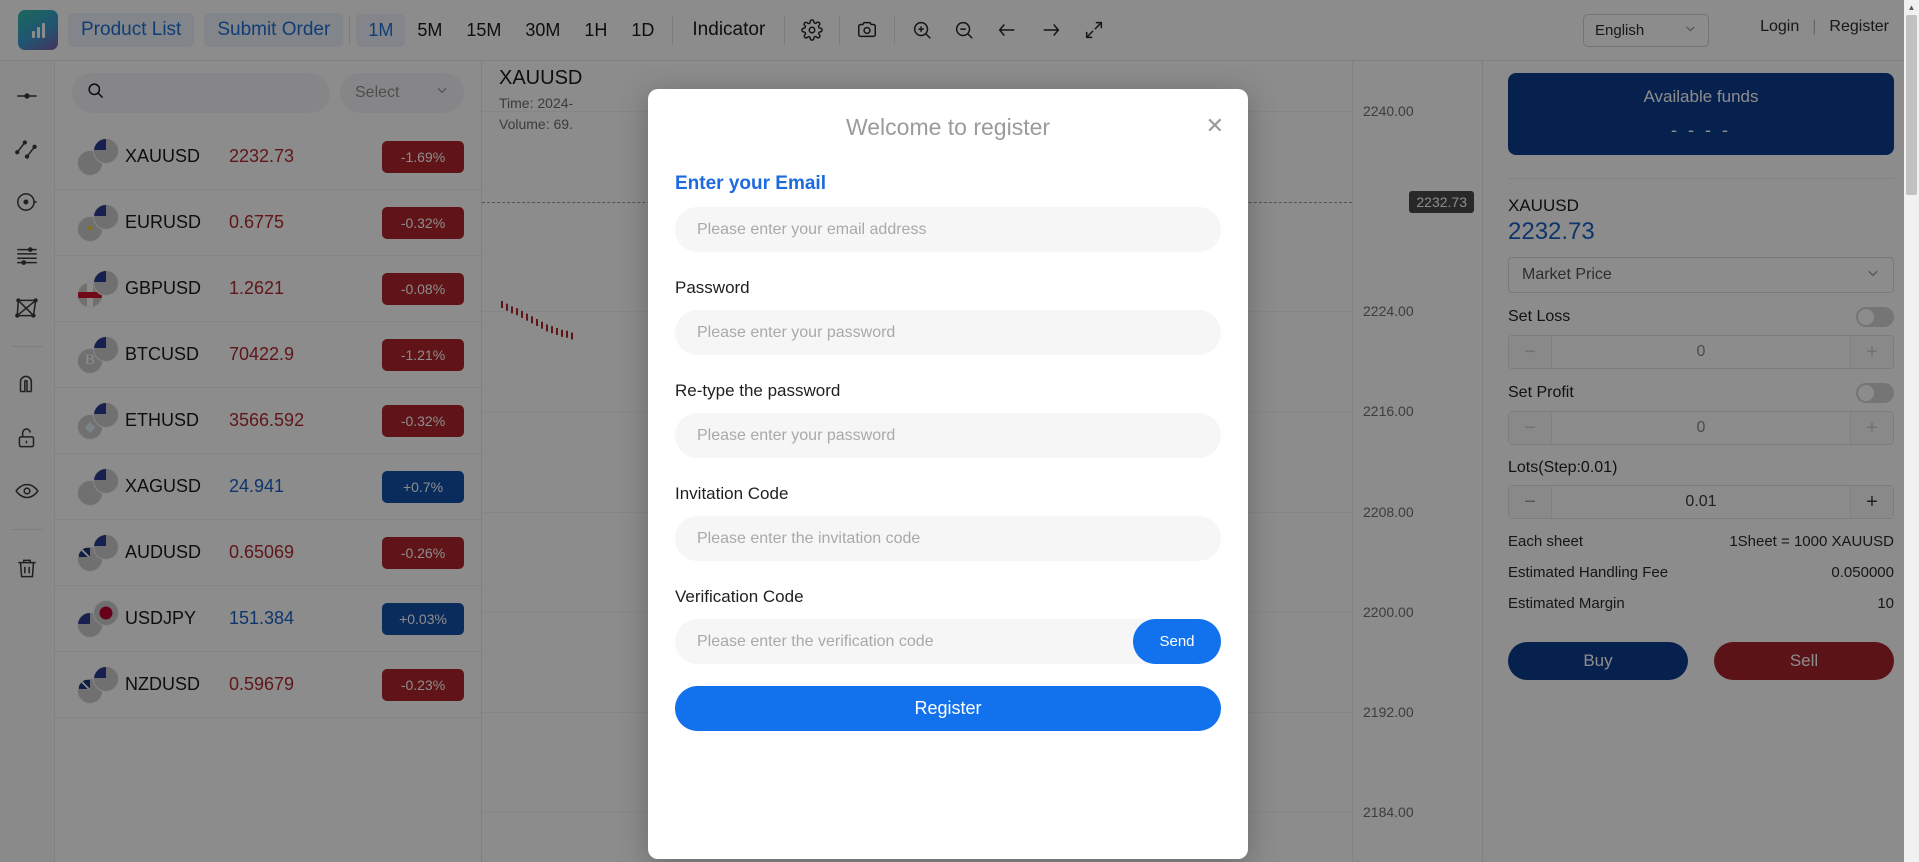  What do you see at coordinates (712, 287) in the screenshot?
I see `password-label: Password` at bounding box center [712, 287].